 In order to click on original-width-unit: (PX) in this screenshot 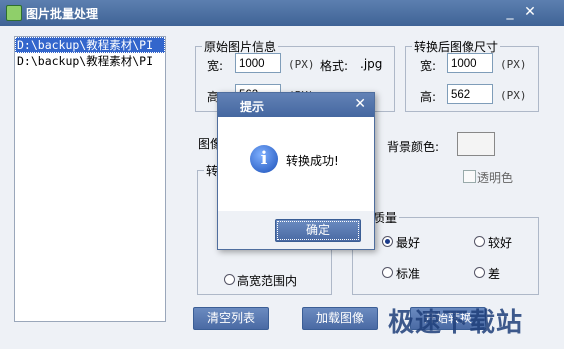, I will do `click(301, 64)`.